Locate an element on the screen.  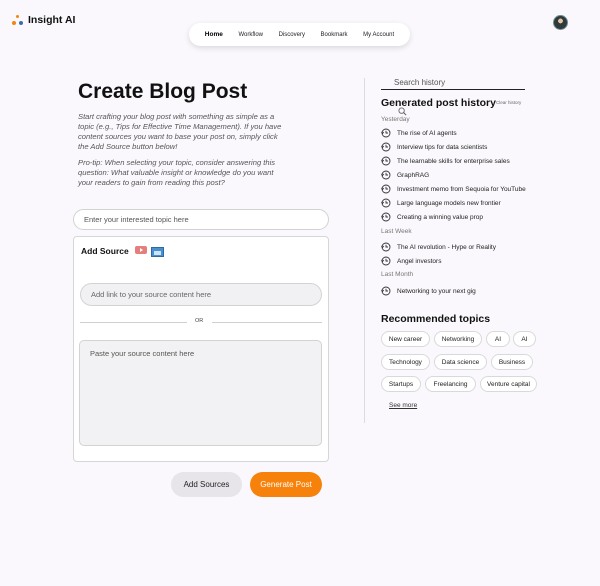
history-title: Generated post history is located at coordinates (438, 103).